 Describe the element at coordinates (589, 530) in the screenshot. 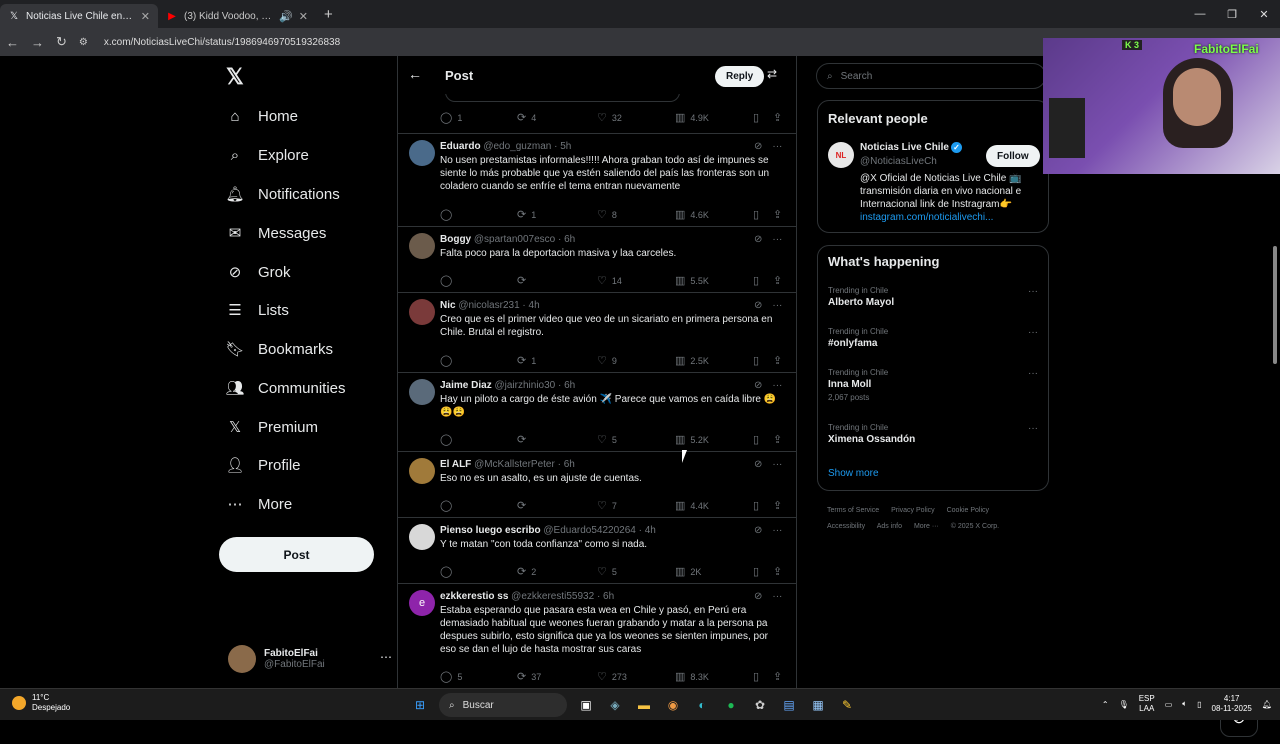

I see `author-handle: @Eduardo54220264` at that location.